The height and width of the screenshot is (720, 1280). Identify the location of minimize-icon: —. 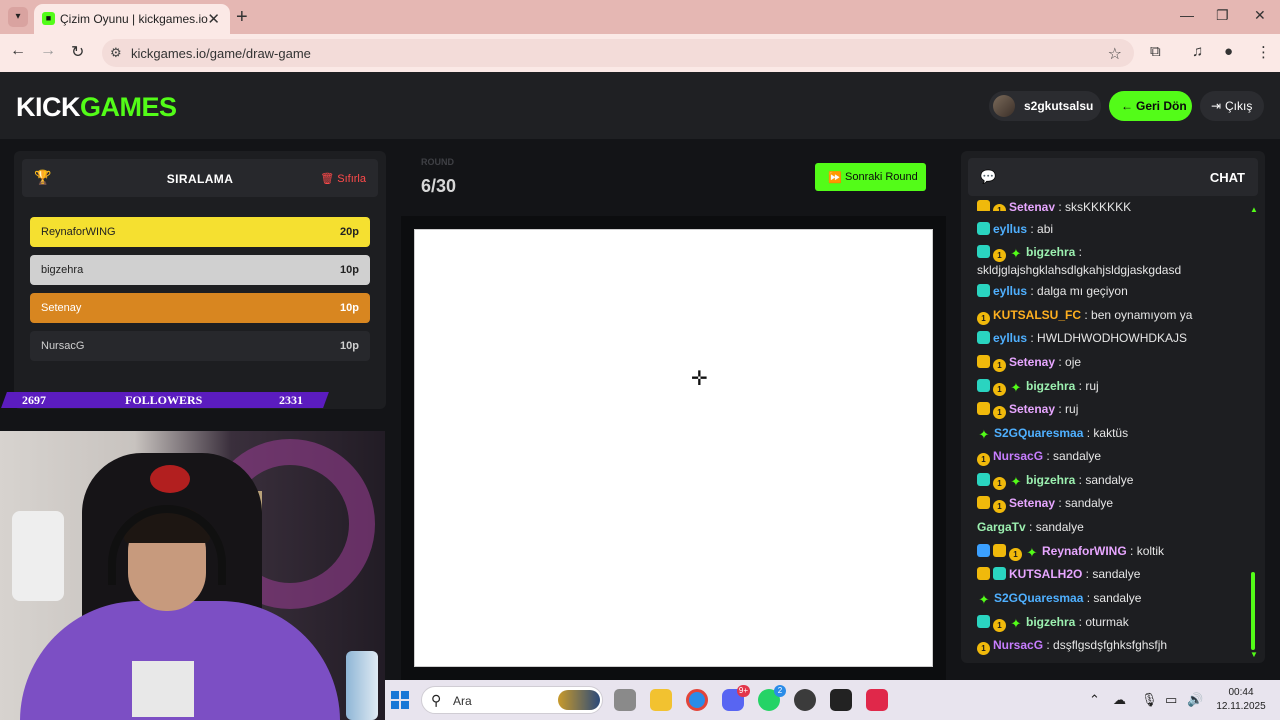
(1187, 15).